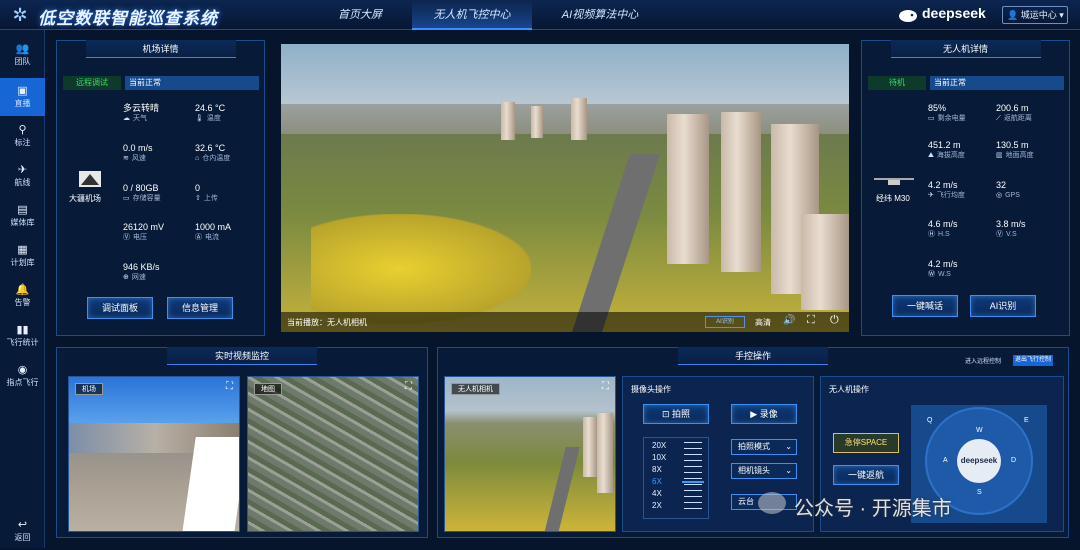  What do you see at coordinates (979, 461) in the screenshot?
I see `direction-center: deepseek` at bounding box center [979, 461].